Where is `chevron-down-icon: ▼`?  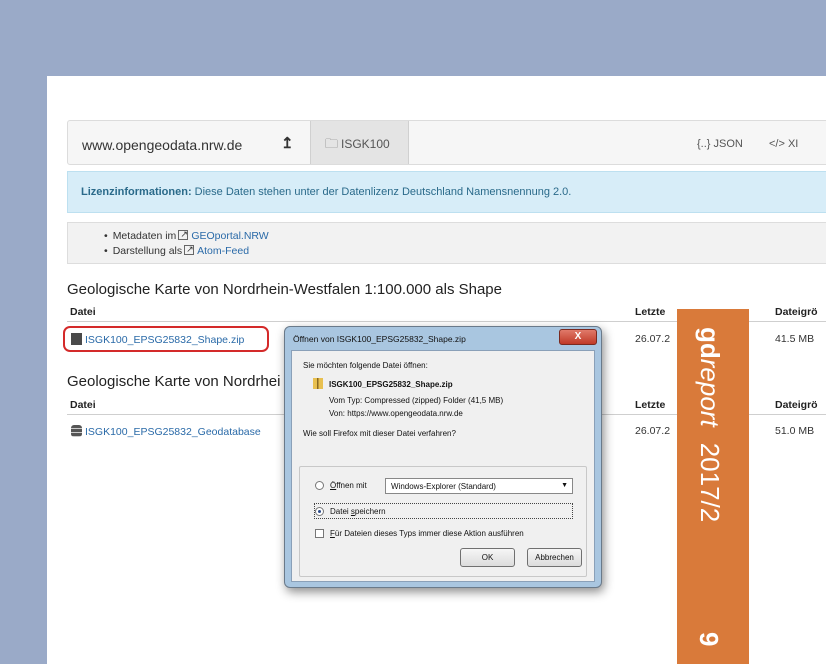
chevron-down-icon: ▼ is located at coordinates (564, 485).